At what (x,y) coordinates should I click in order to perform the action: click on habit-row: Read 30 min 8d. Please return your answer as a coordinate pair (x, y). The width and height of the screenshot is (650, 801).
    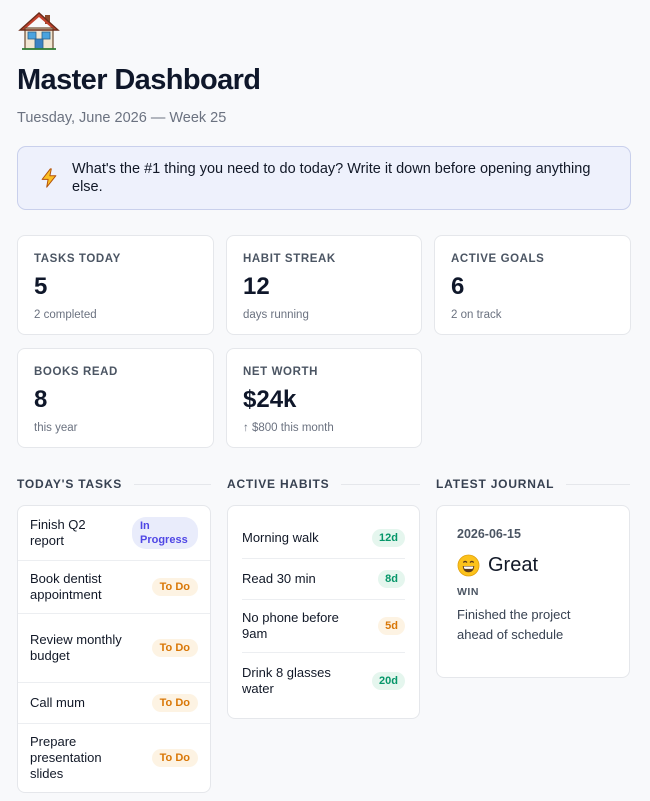
    Looking at the image, I should click on (323, 579).